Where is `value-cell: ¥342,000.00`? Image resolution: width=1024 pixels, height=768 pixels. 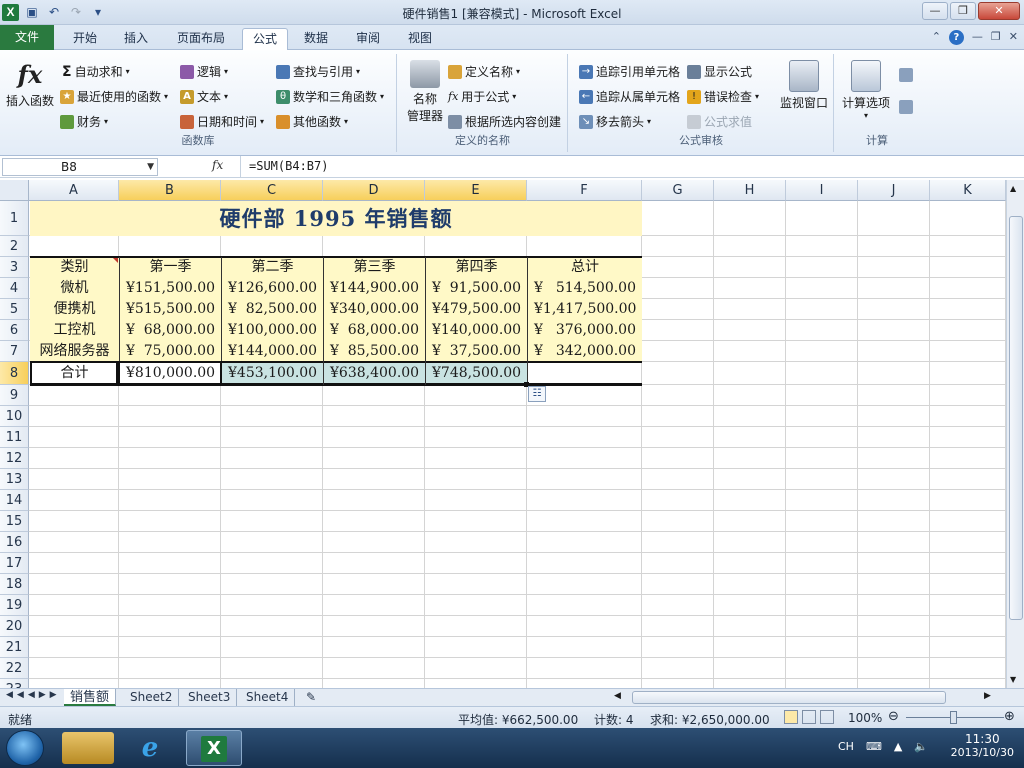 value-cell: ¥342,000.00 is located at coordinates (585, 351).